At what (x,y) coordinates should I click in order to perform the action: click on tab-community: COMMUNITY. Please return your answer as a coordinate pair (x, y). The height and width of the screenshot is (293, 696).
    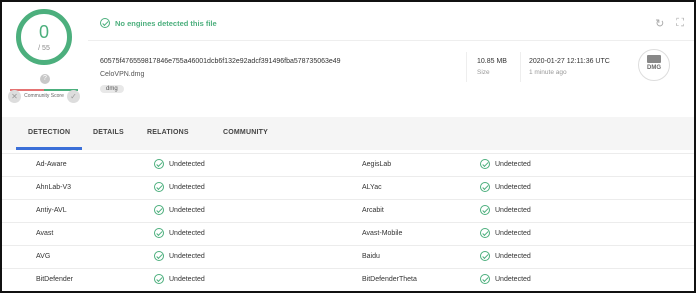
    Looking at the image, I should click on (245, 132).